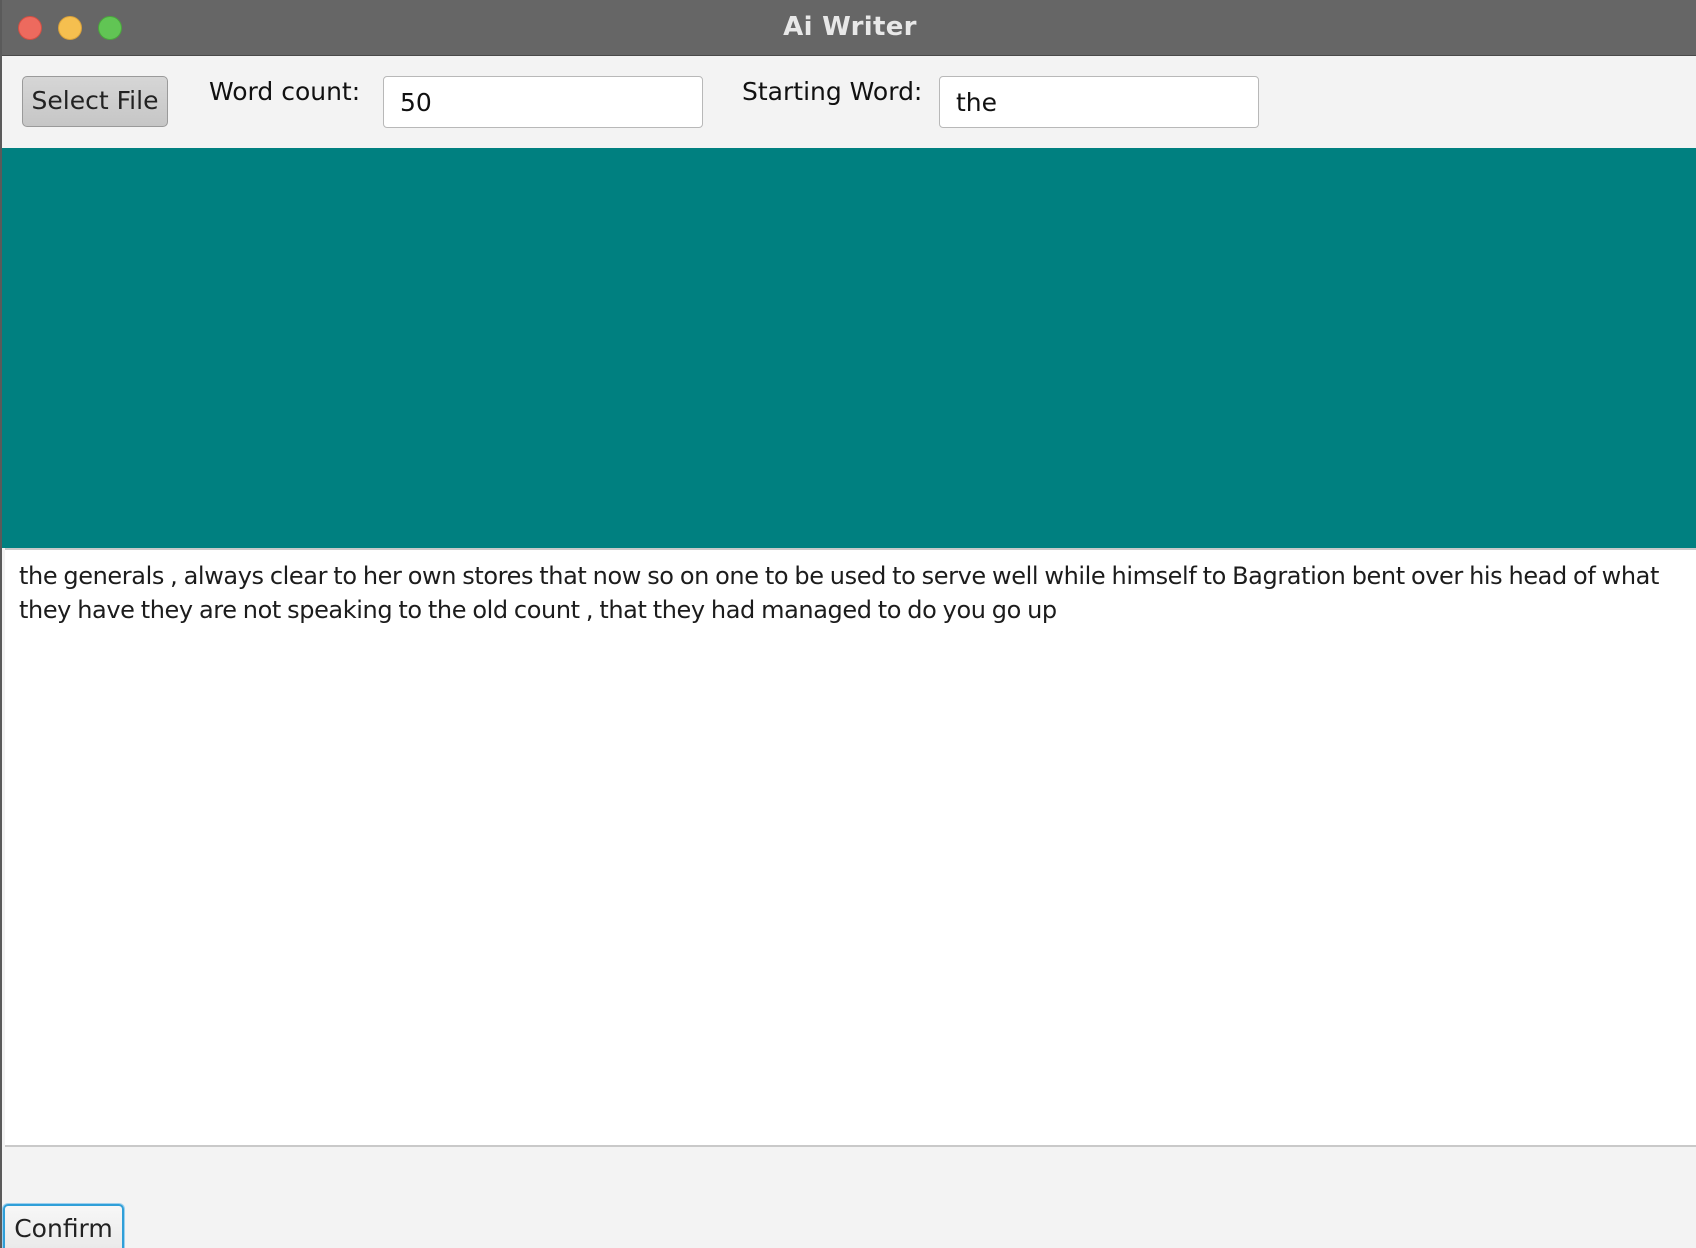 Image resolution: width=1696 pixels, height=1248 pixels. I want to click on window-title: Ai Writer, so click(850, 27).